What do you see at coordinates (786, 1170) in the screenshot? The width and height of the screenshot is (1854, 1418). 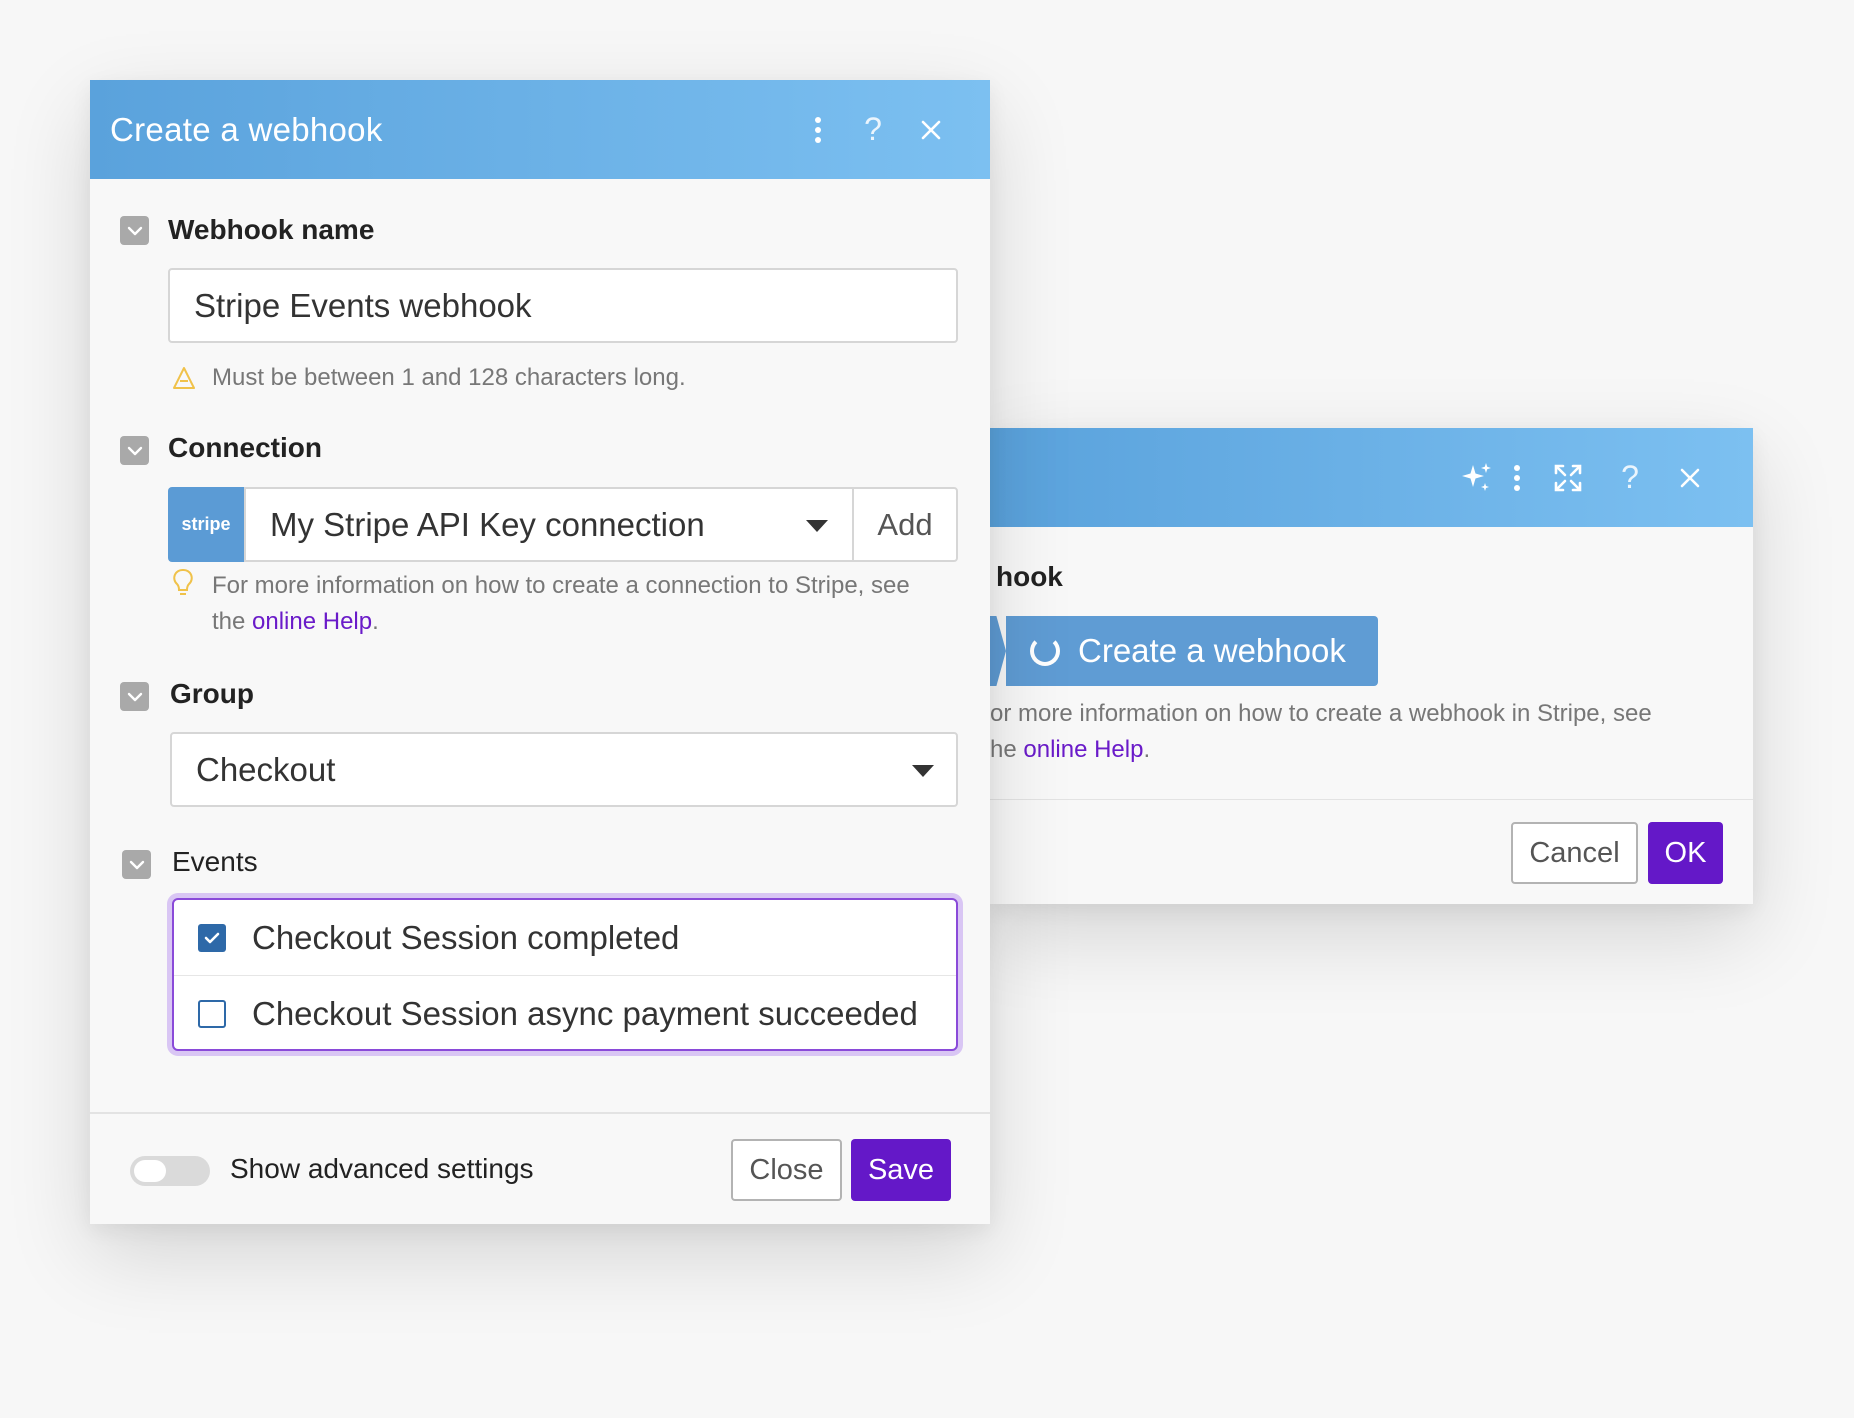 I see `close-button: Close` at bounding box center [786, 1170].